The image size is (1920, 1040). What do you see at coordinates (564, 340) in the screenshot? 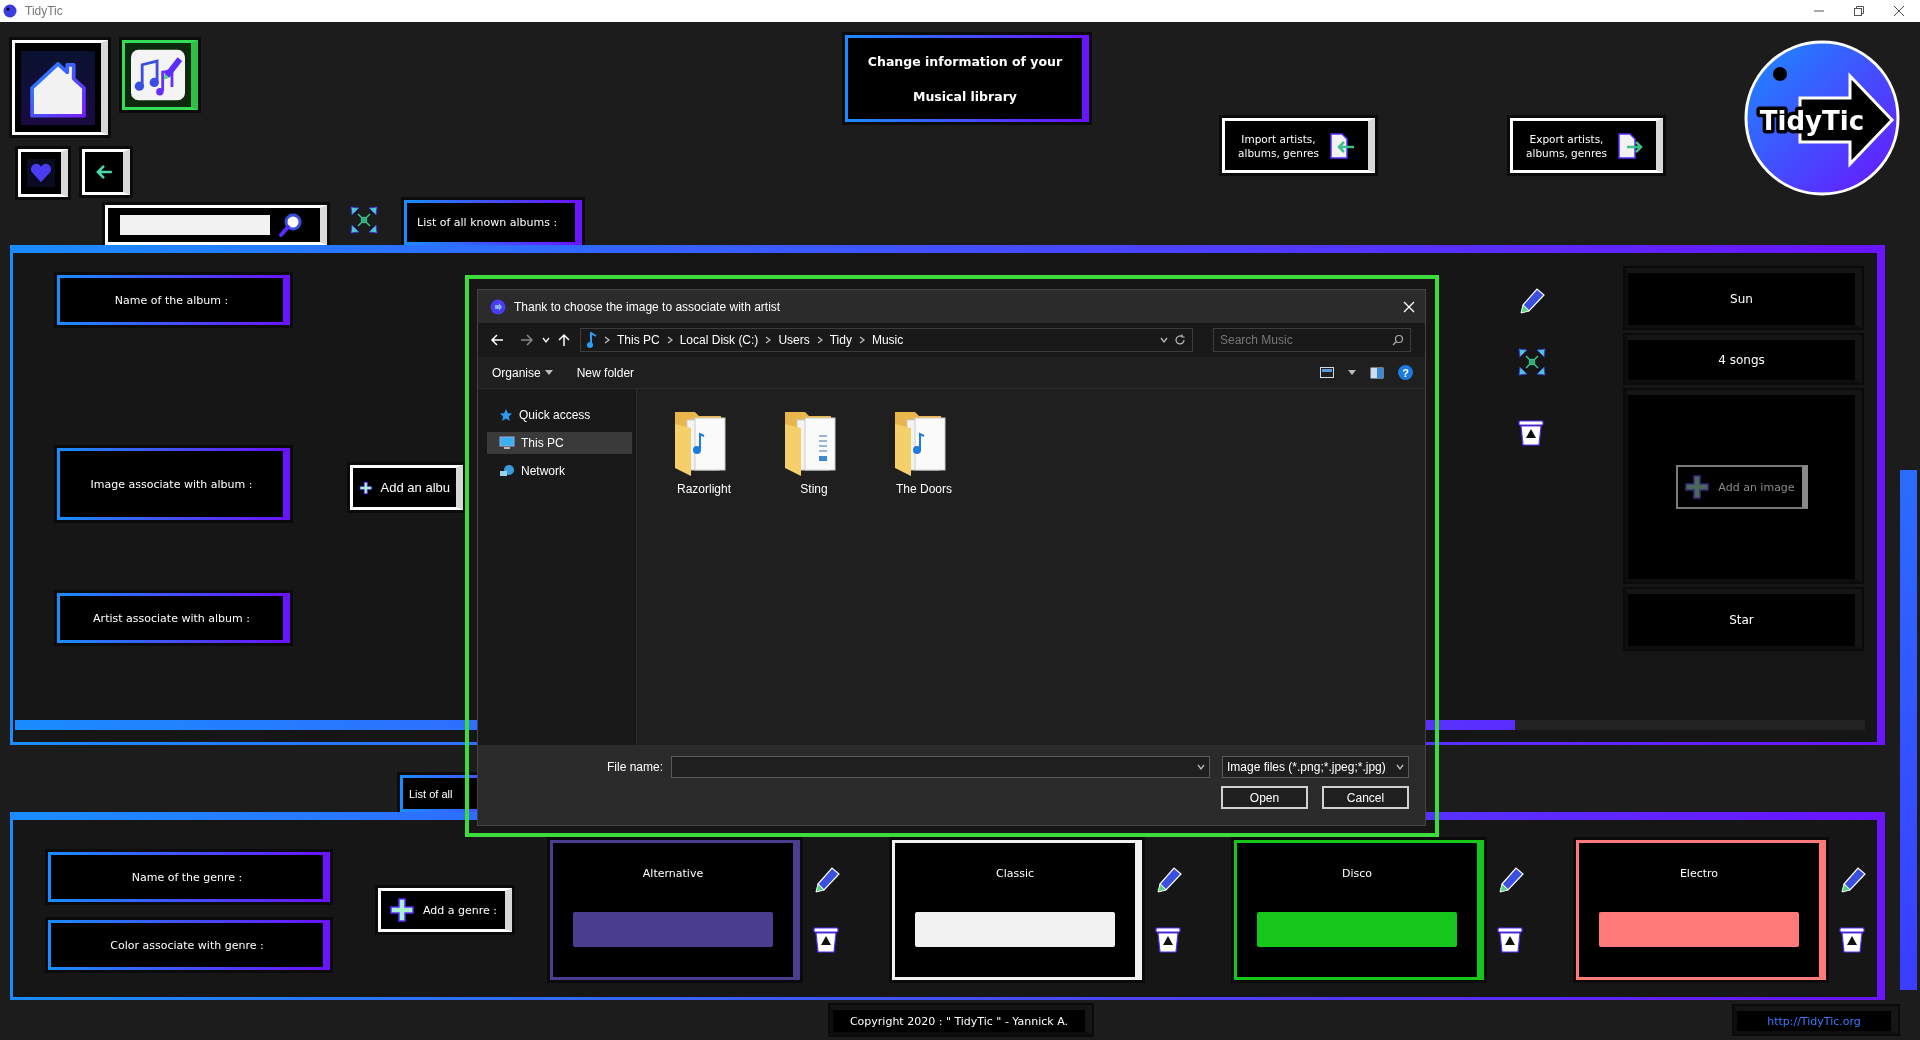
I see `up-icon` at bounding box center [564, 340].